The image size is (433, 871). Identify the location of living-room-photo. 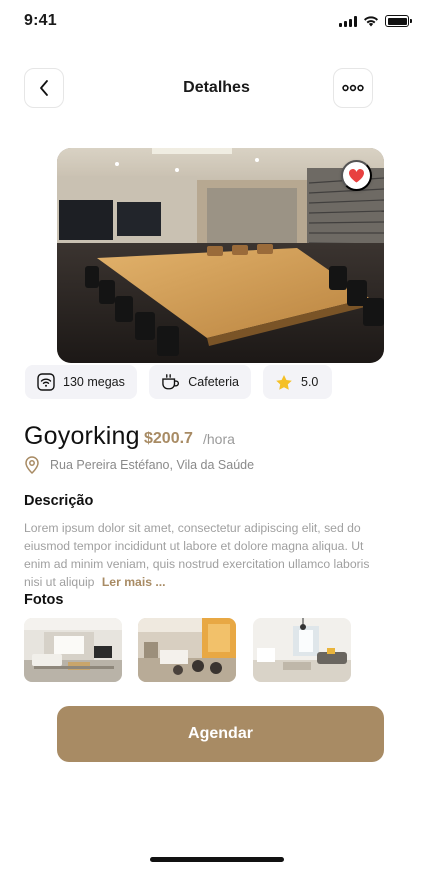
(73, 650).